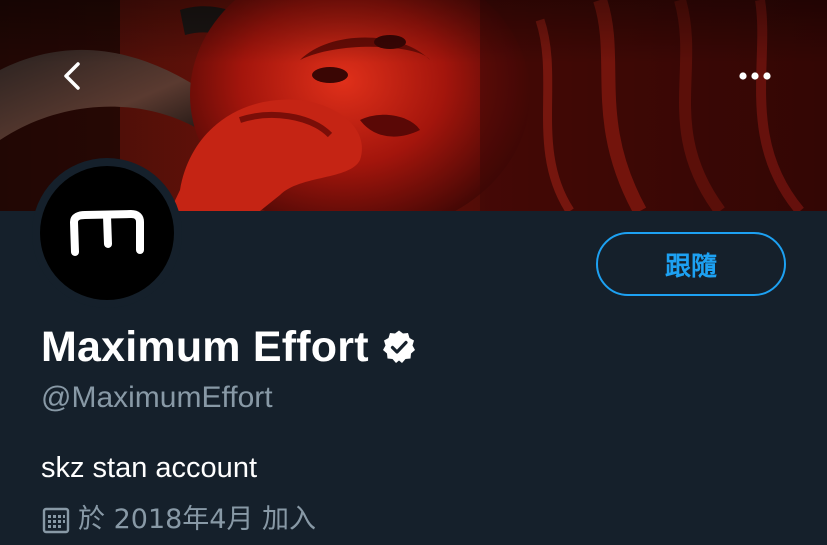 This screenshot has height=545, width=827. I want to click on back-button, so click(72, 76).